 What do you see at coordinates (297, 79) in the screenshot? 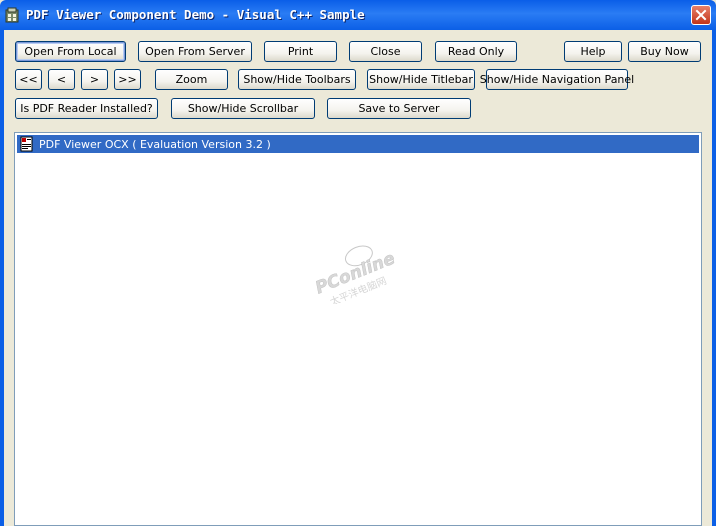
I see `show-hide-toolbars-button: Show/Hide Toolbars` at bounding box center [297, 79].